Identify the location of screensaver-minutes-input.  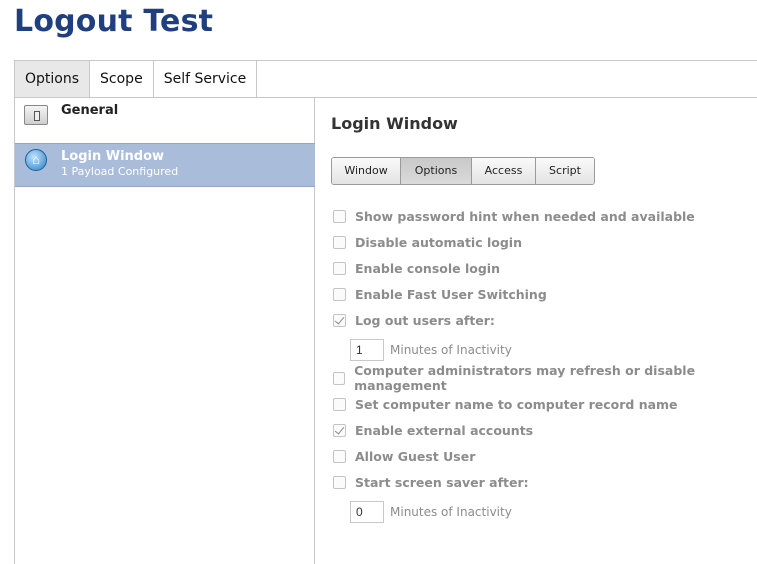
(367, 512).